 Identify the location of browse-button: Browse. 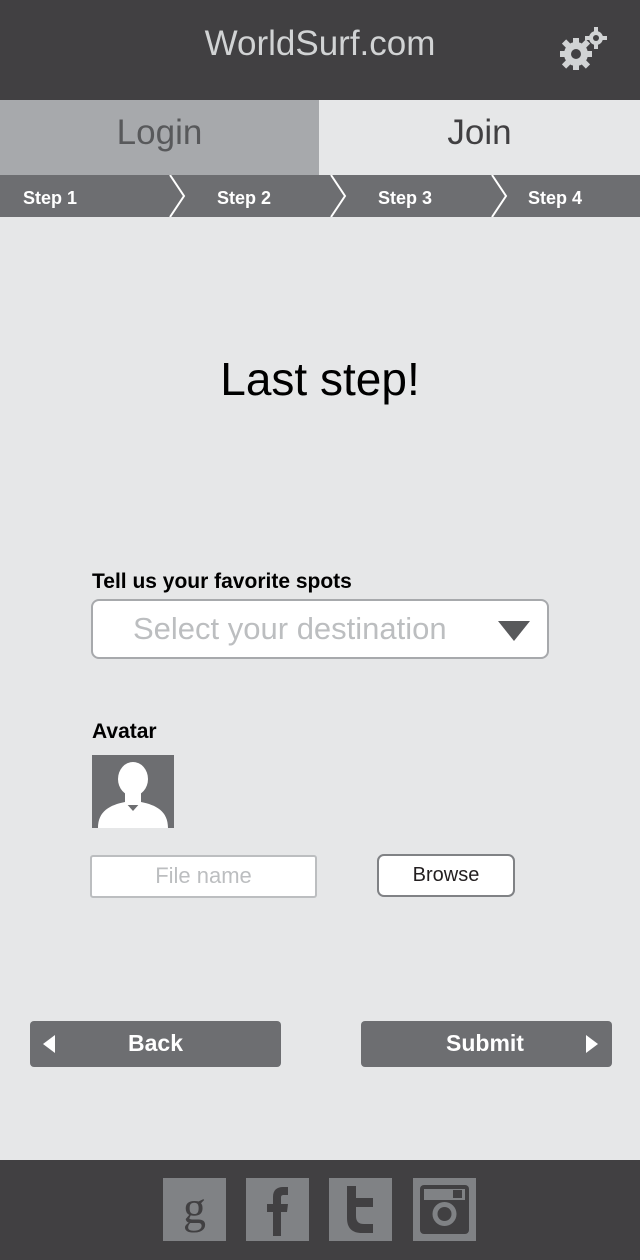
(446, 875).